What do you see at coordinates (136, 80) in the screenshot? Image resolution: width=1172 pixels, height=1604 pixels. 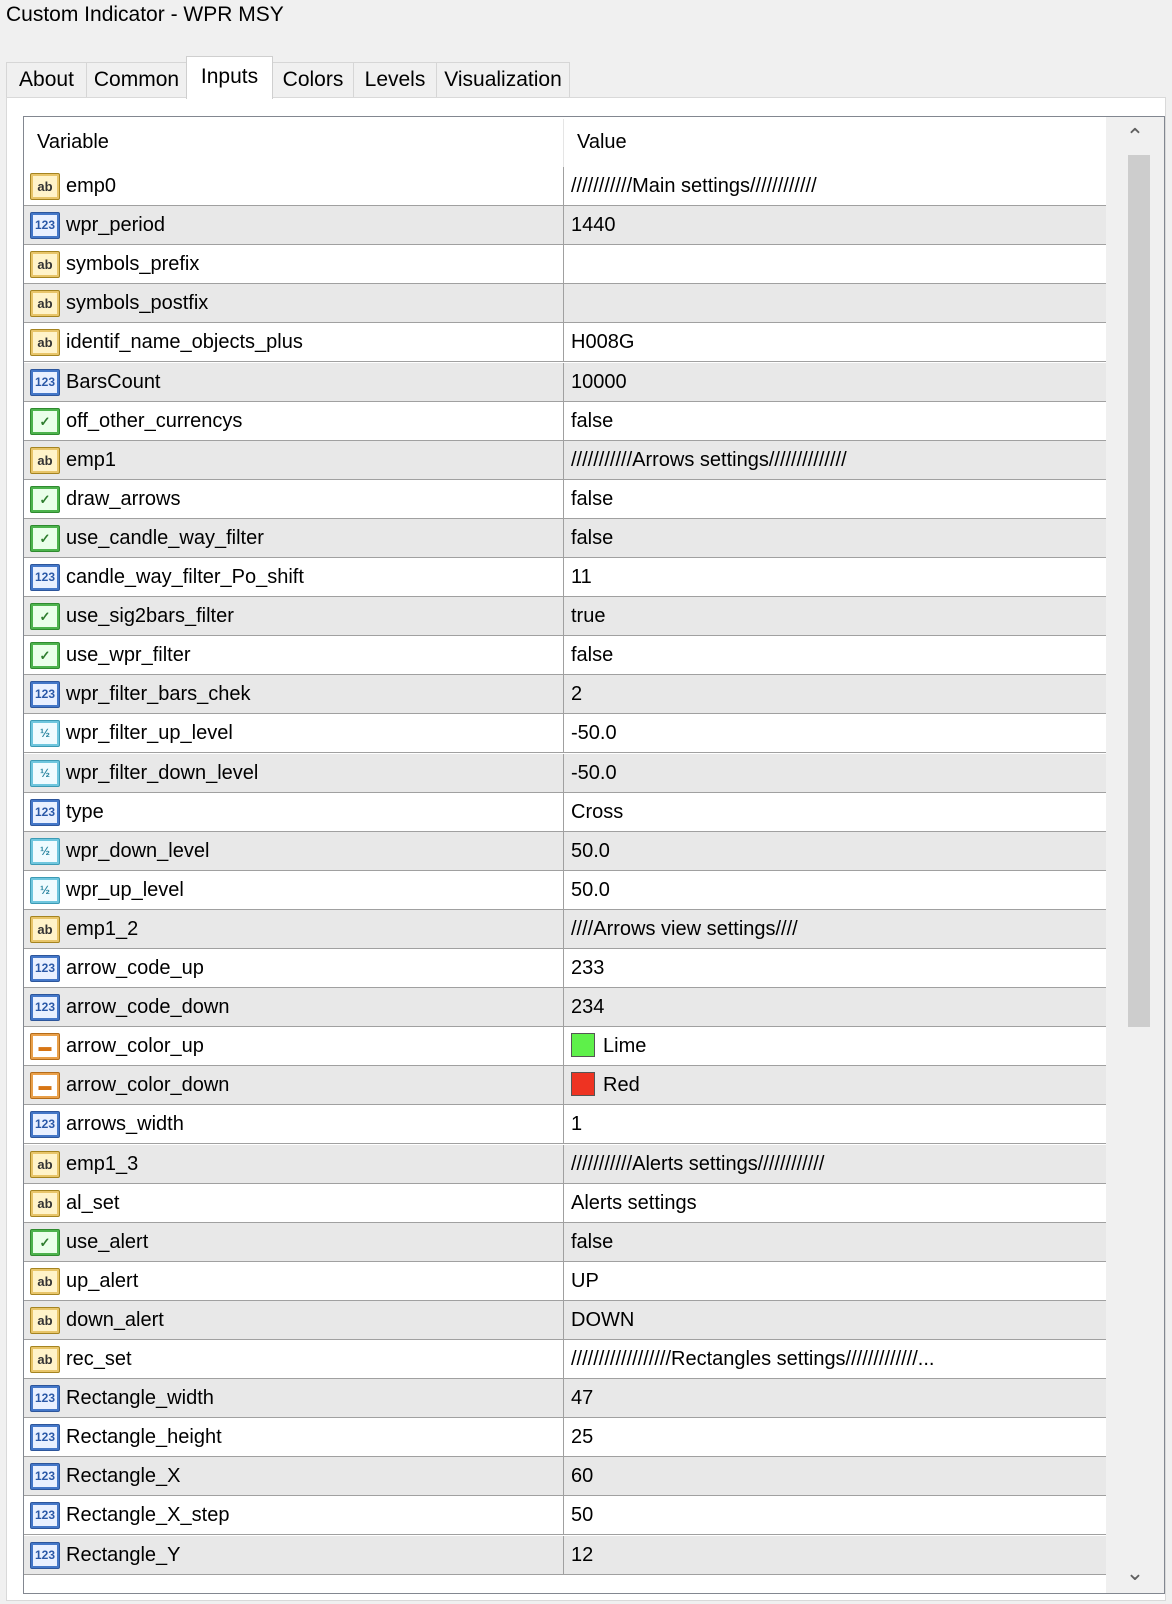 I see `tab-common: Common` at bounding box center [136, 80].